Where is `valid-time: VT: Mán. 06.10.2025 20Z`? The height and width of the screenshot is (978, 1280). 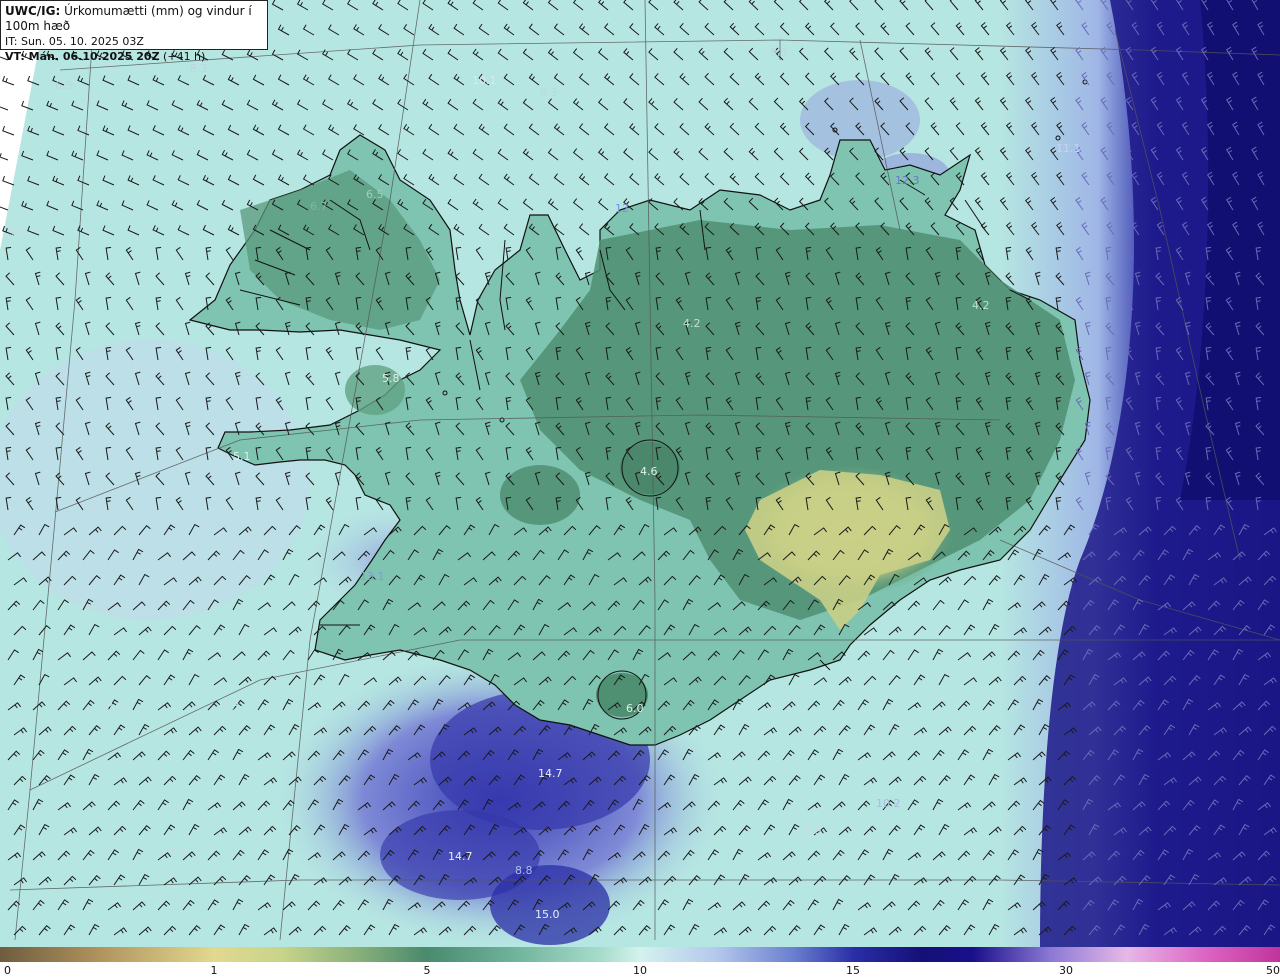
valid-time: VT: Mán. 06.10.2025 20Z is located at coordinates (82, 56).